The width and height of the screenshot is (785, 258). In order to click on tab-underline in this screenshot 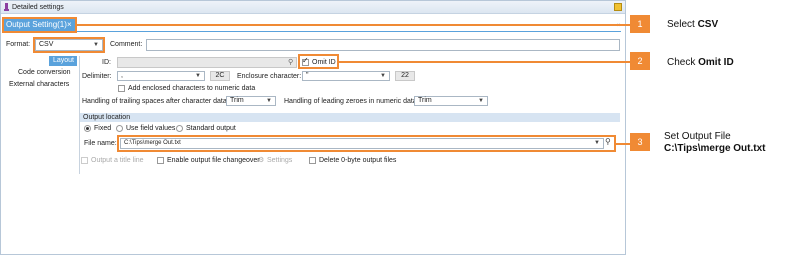, I will do `click(312, 31)`.